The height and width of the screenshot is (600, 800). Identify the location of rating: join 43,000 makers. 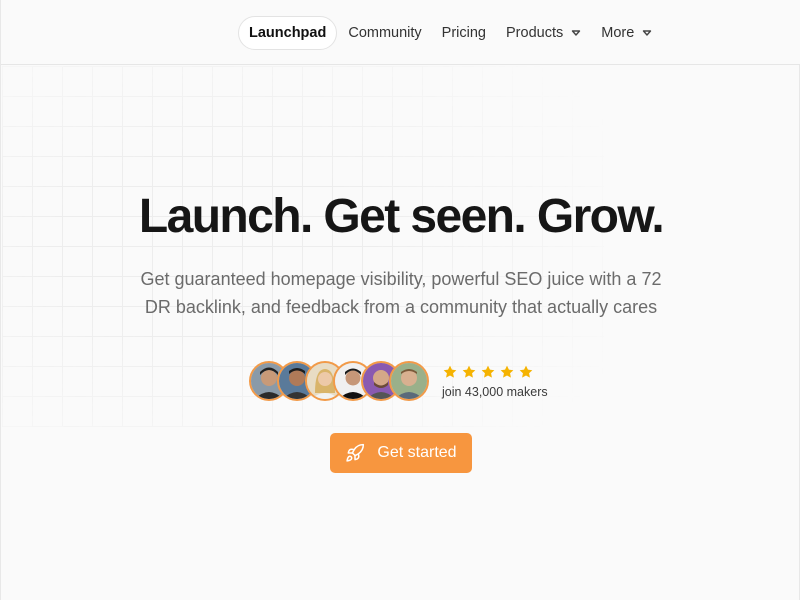
(495, 381).